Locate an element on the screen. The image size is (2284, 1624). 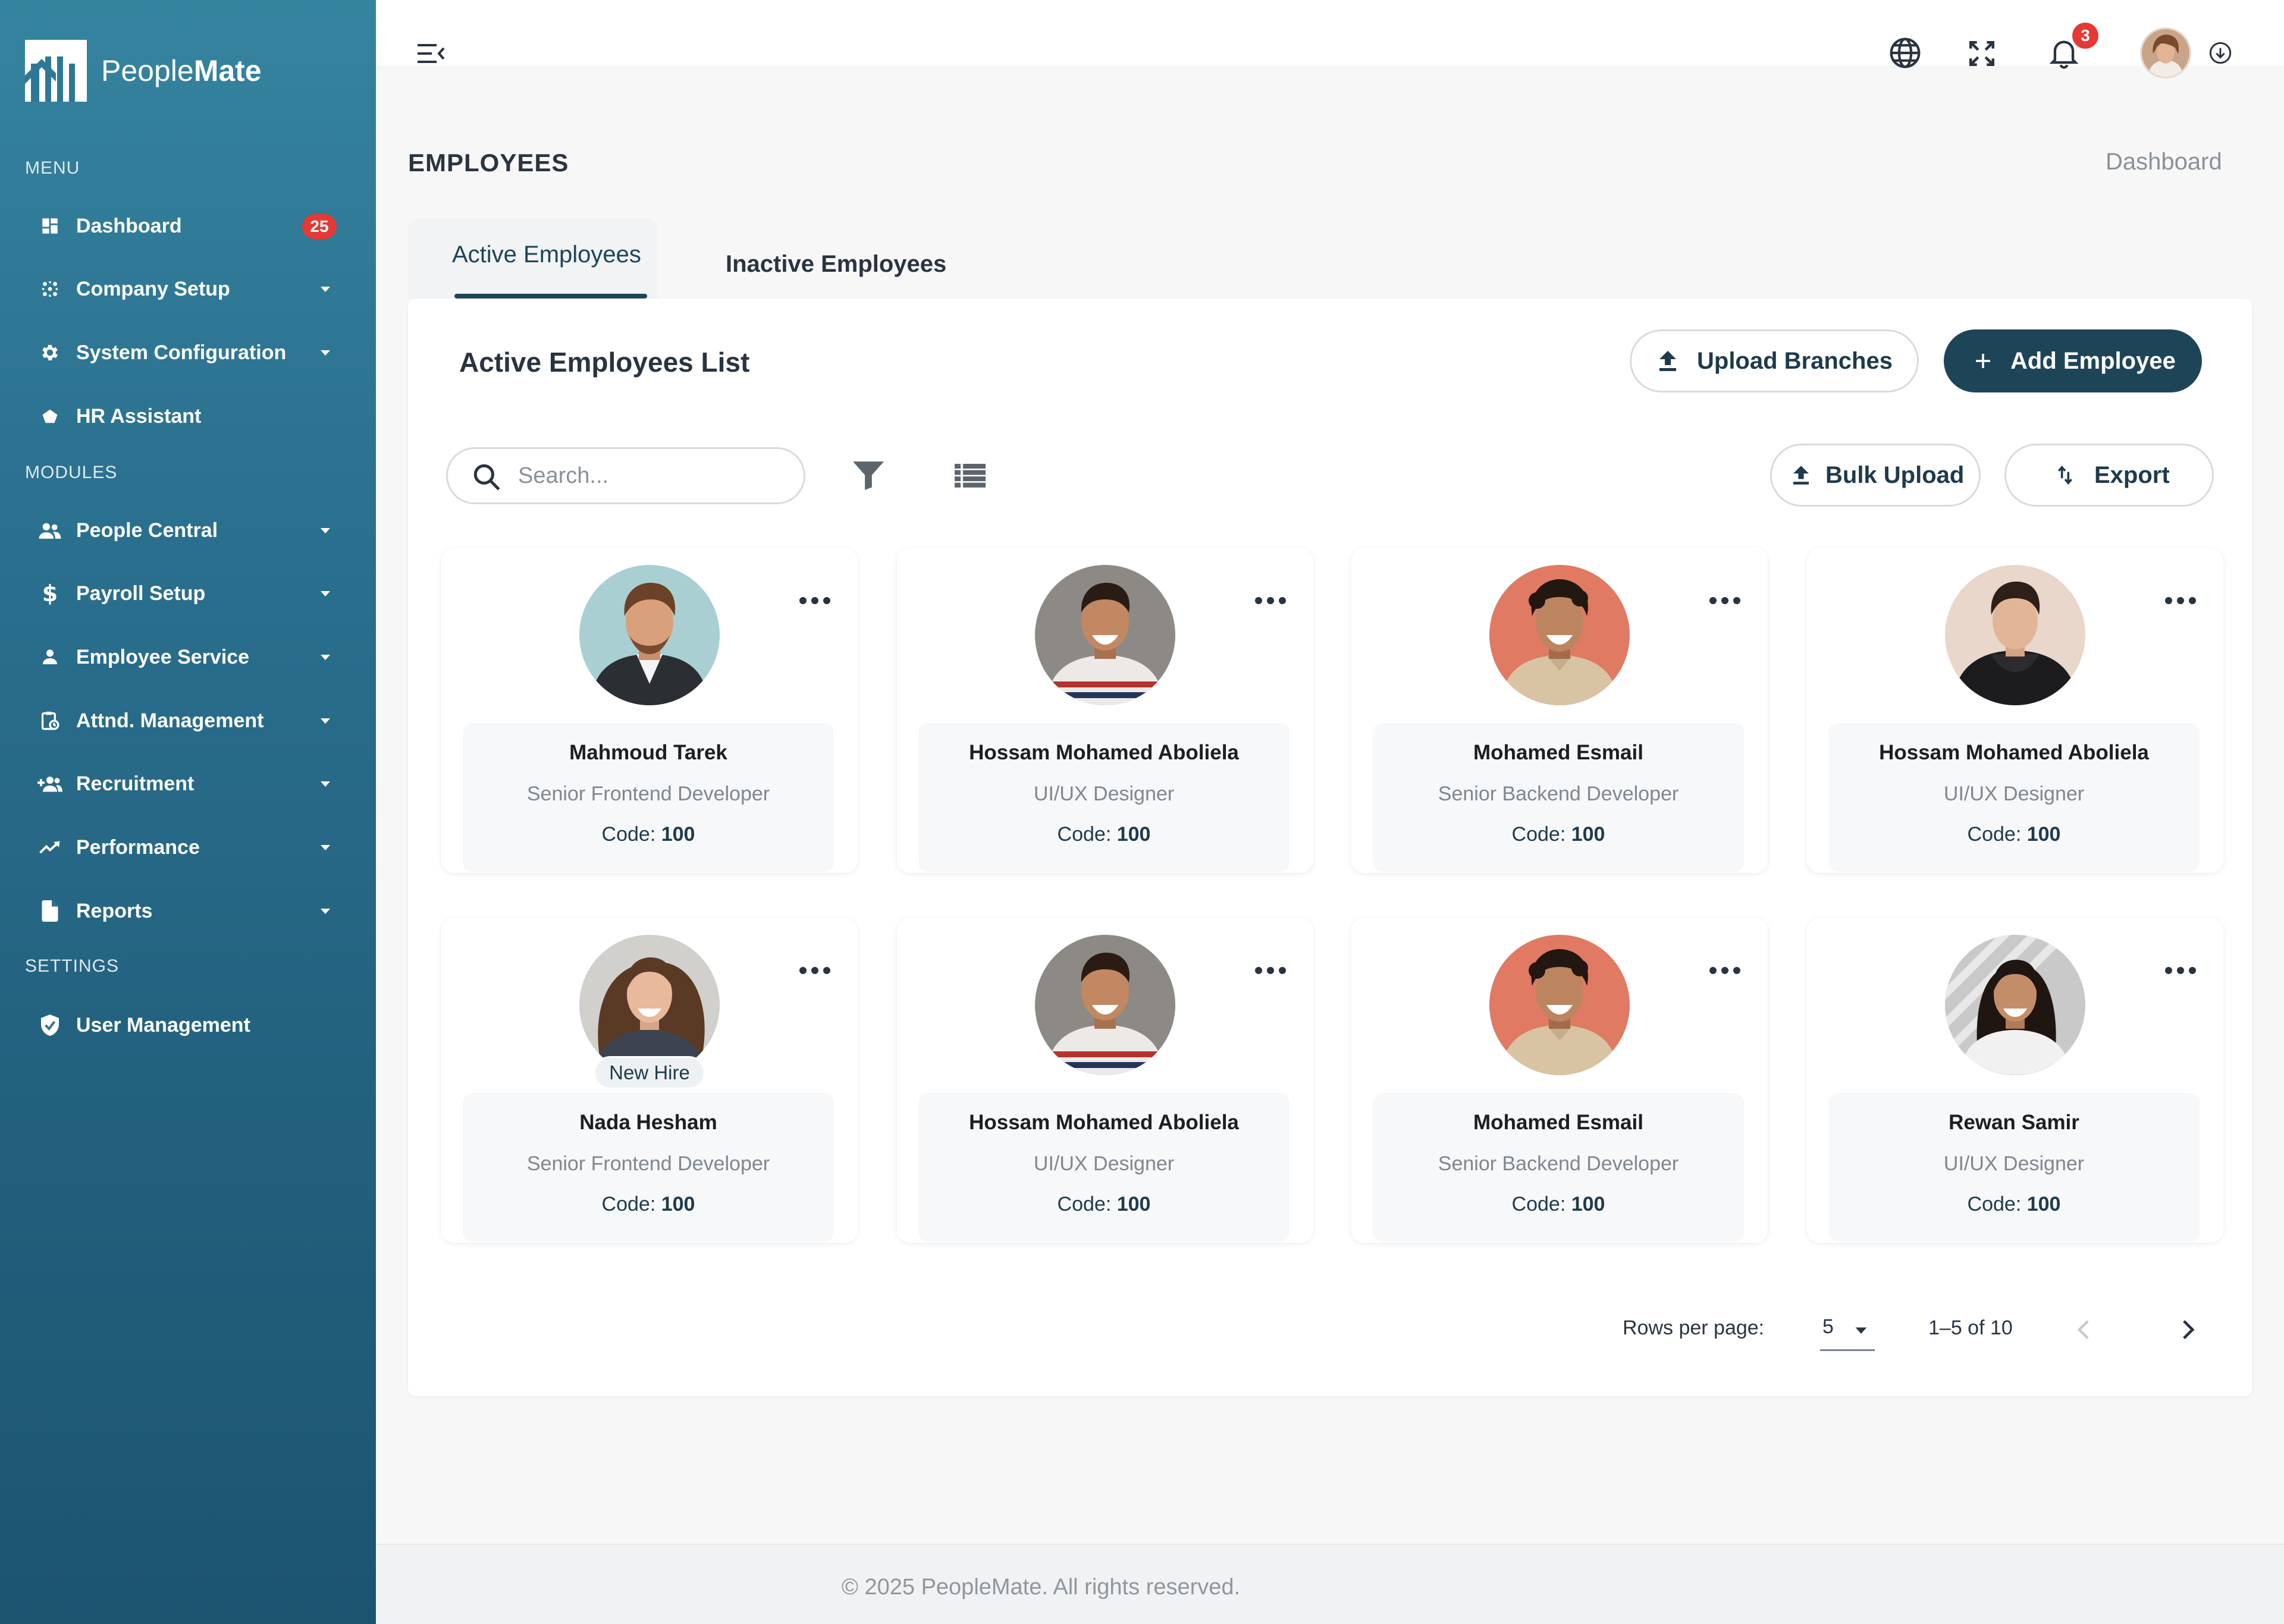
tab-active-employees: Active Employees is located at coordinates (546, 255).